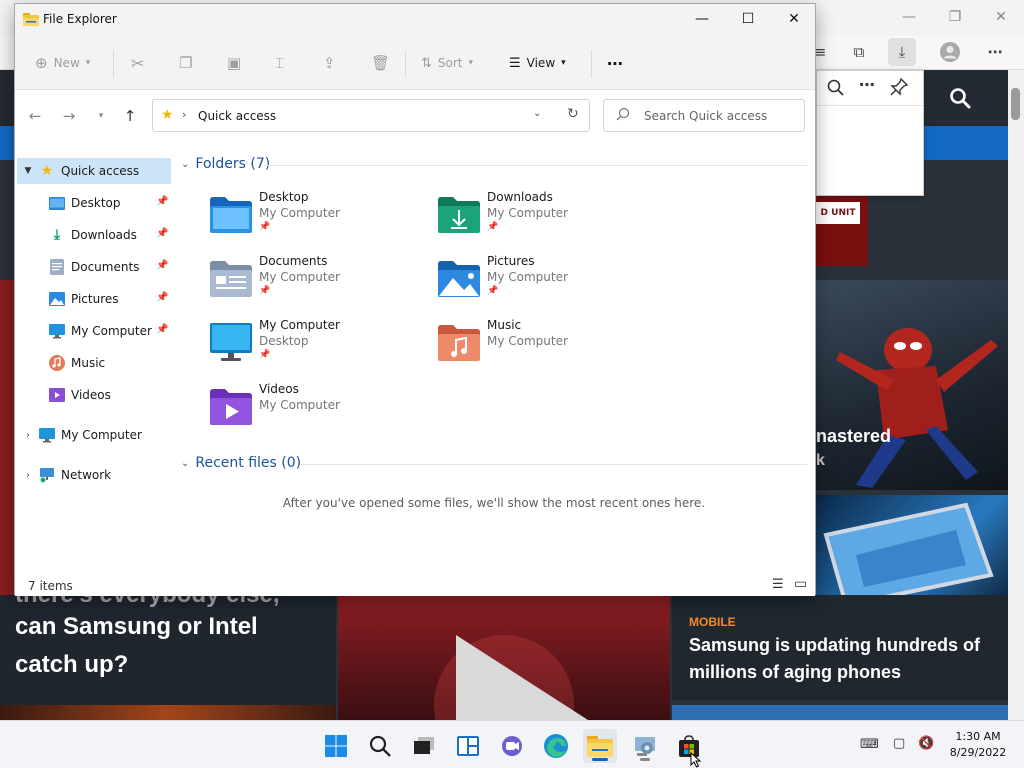 The image size is (1024, 768). I want to click on folder-downloads: Downloads My Computer 📌, so click(547, 218).